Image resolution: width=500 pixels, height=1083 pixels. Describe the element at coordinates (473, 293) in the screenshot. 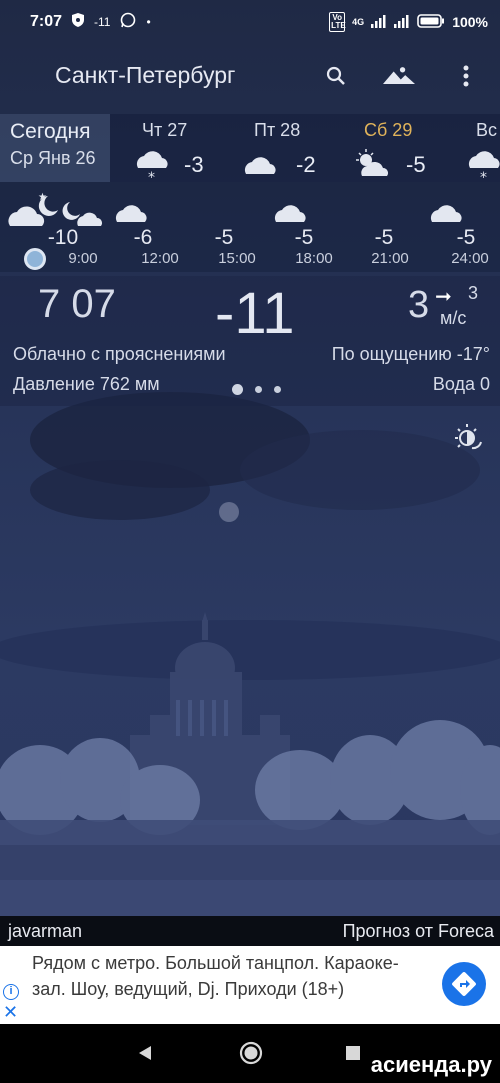

I see `wind-speed: 3` at that location.